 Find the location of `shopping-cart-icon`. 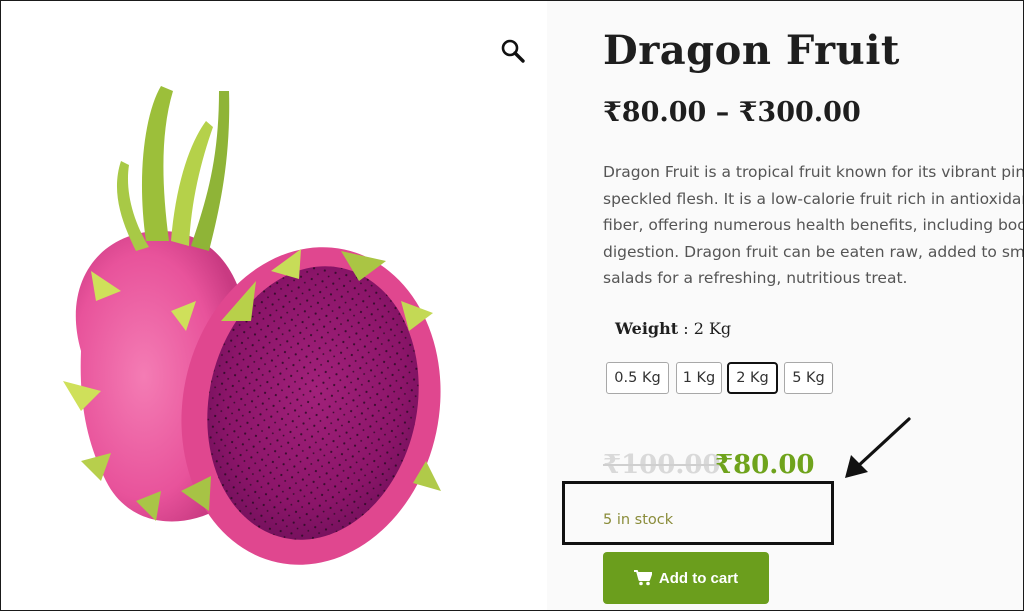

shopping-cart-icon is located at coordinates (642, 578).